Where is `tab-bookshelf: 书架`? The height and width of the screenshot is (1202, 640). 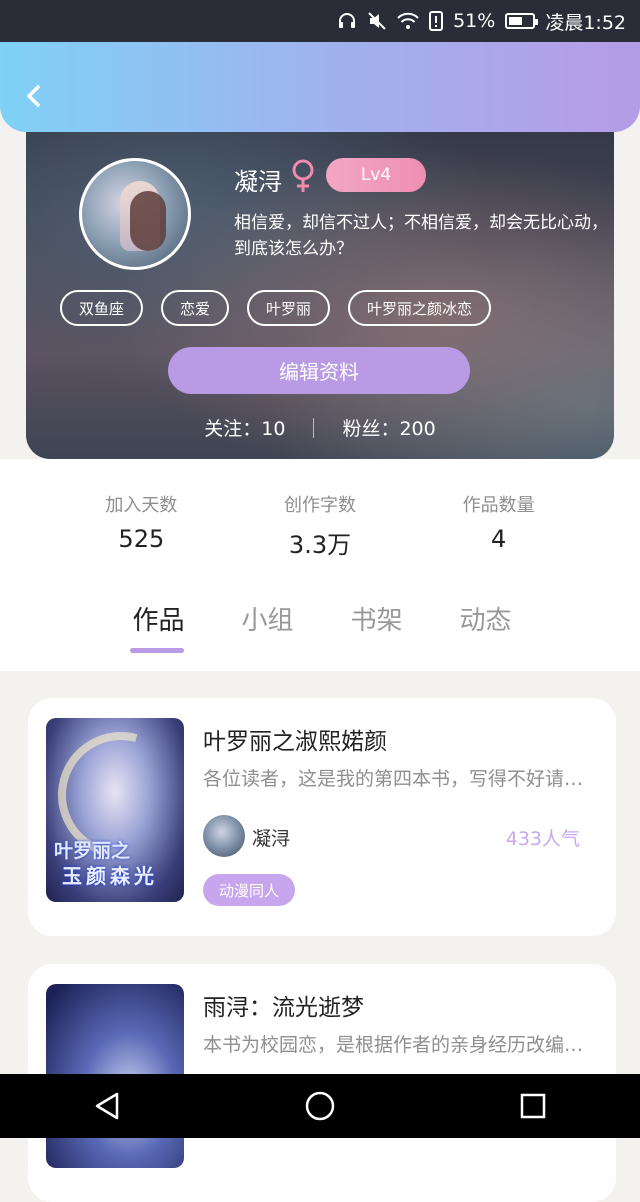 tab-bookshelf: 书架 is located at coordinates (376, 618).